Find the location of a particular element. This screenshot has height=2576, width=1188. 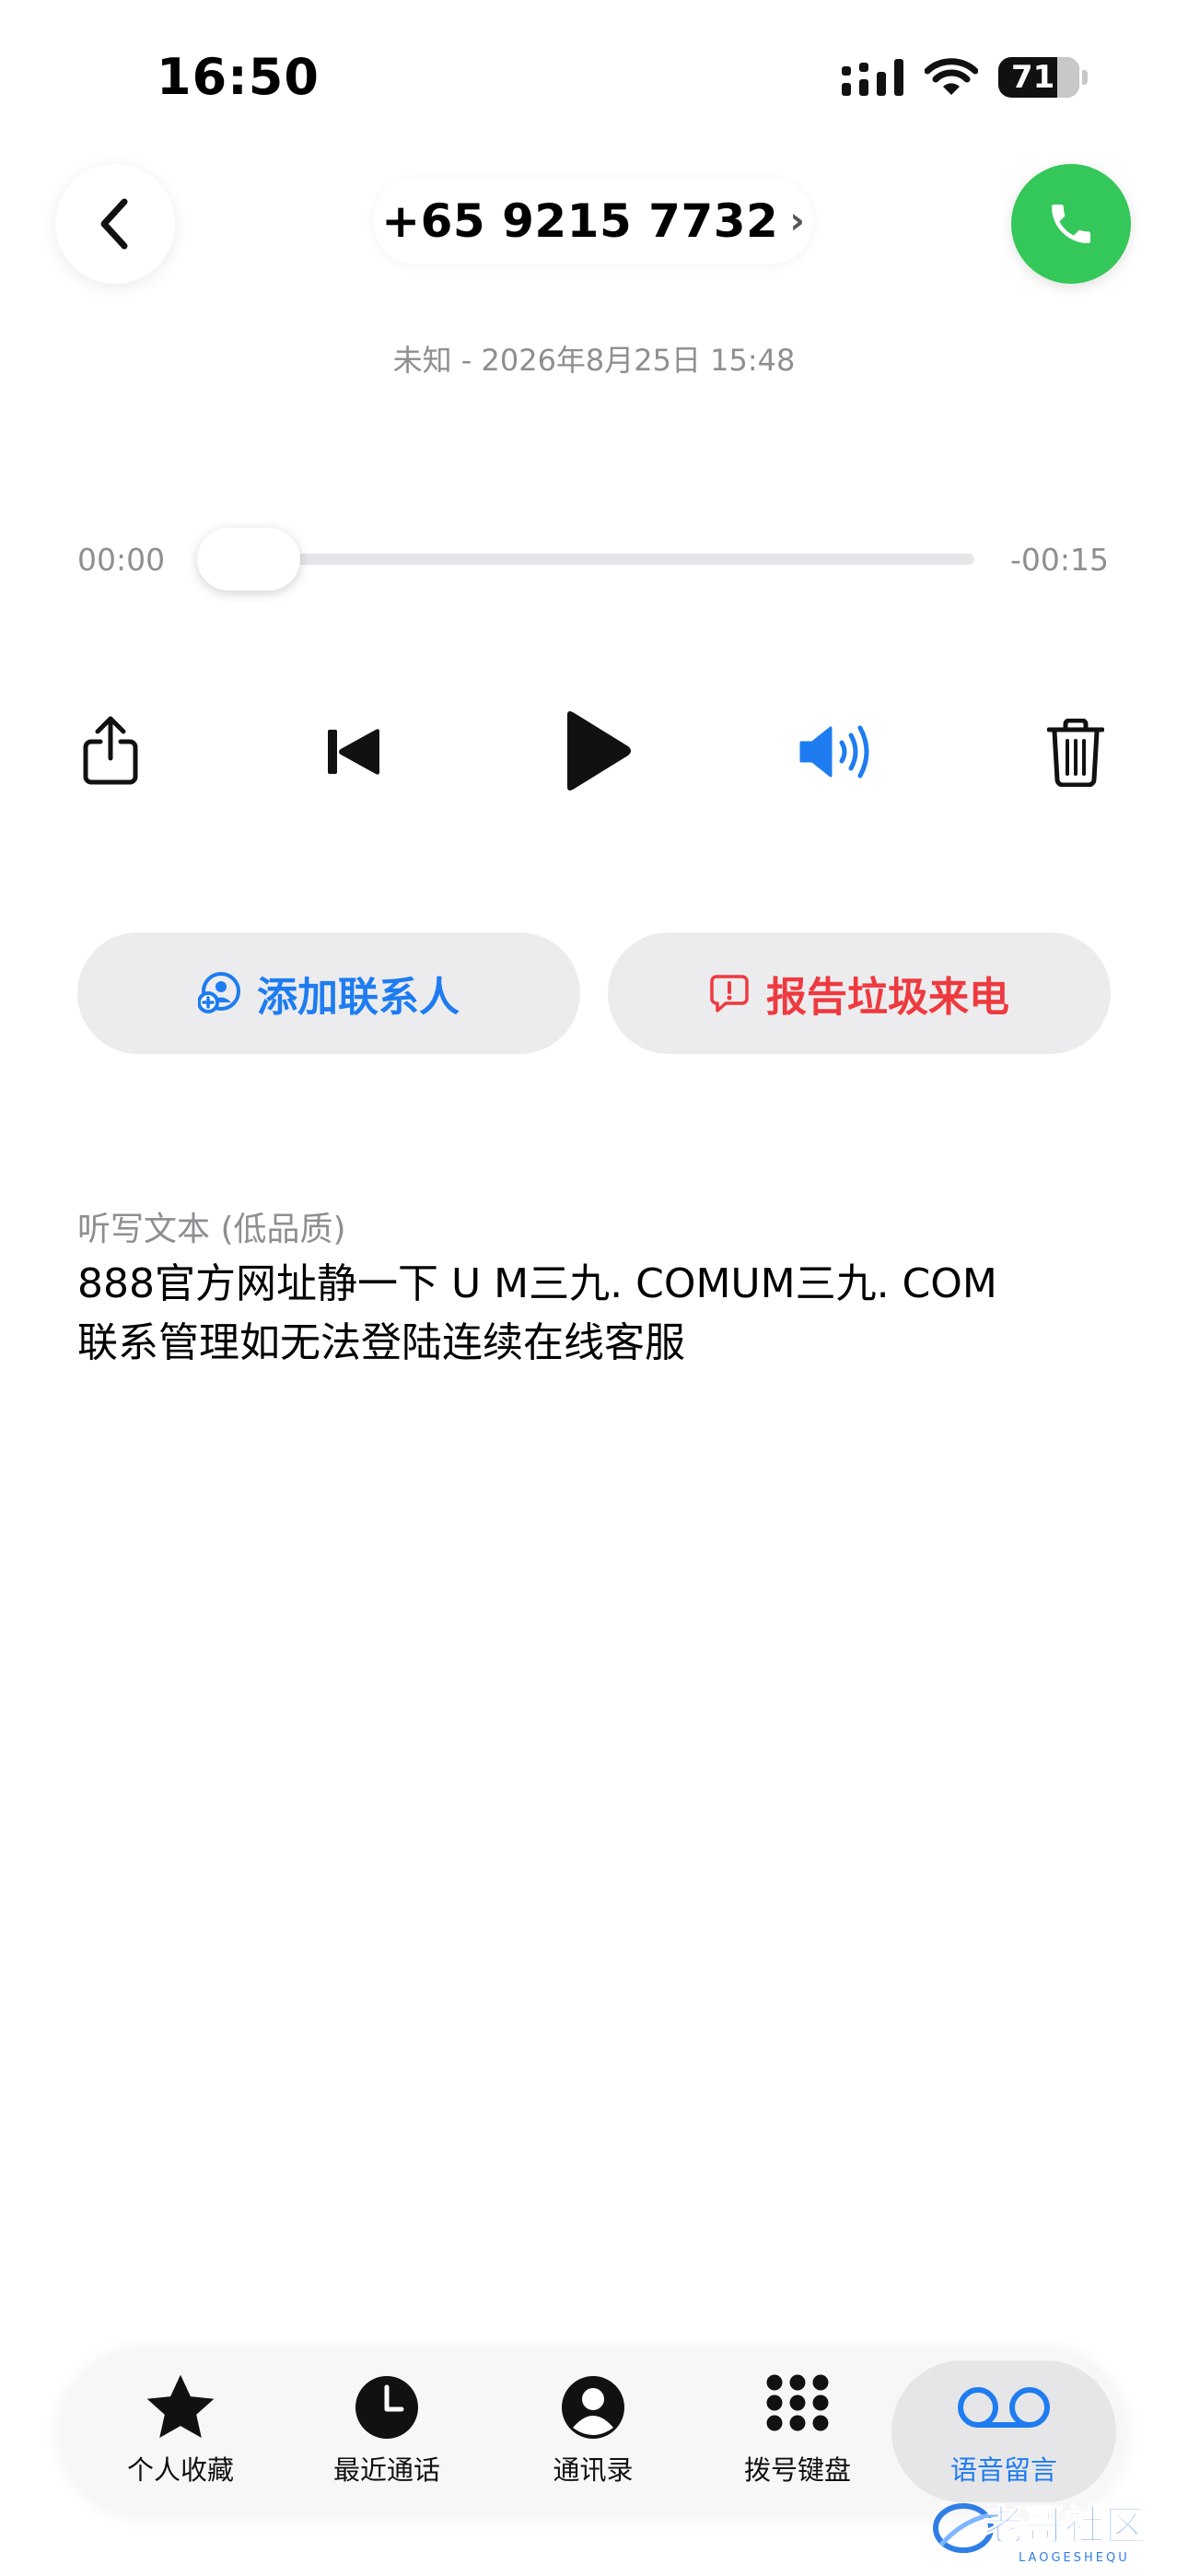

tab-label: 最近通话 is located at coordinates (386, 2470).